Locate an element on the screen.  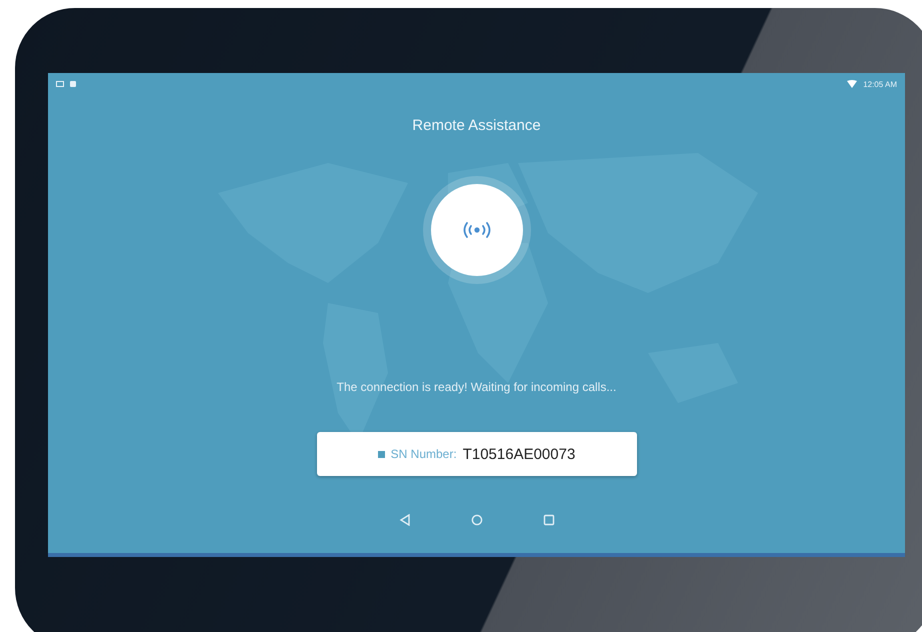
wifi-icon is located at coordinates (852, 84).